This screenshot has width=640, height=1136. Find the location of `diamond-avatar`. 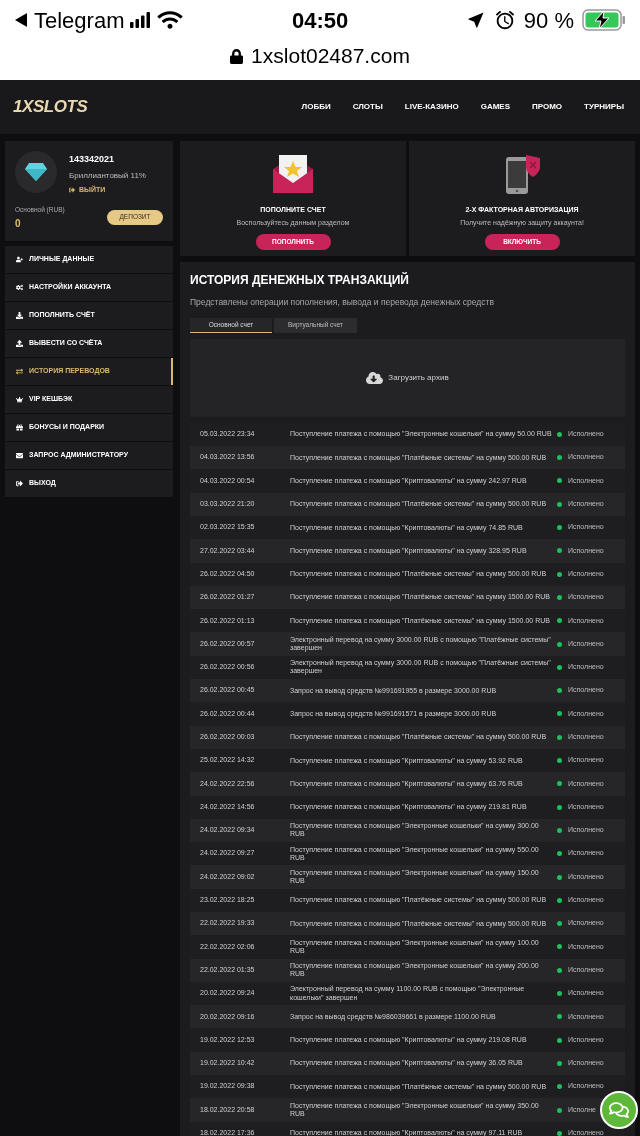

diamond-avatar is located at coordinates (36, 172).